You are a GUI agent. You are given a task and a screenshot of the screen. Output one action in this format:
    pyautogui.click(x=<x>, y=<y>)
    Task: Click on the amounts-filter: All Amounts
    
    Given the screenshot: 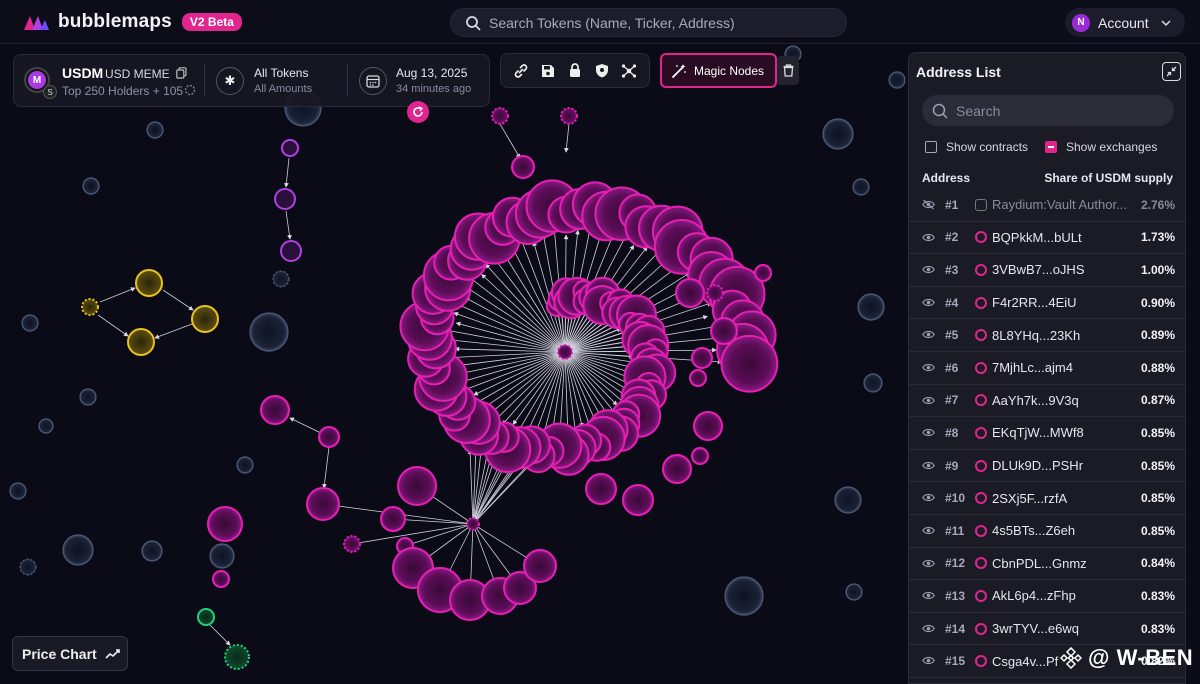 What is the action you would take?
    pyautogui.click(x=283, y=89)
    